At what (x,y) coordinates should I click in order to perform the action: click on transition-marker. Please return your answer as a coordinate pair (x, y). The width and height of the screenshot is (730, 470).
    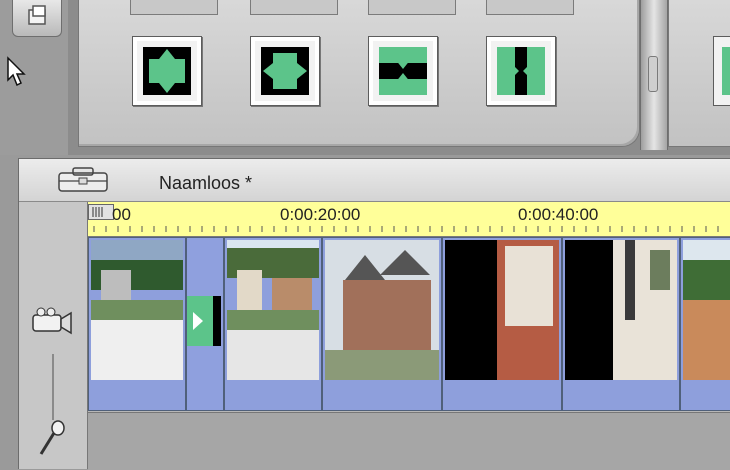
    Looking at the image, I should click on (204, 321).